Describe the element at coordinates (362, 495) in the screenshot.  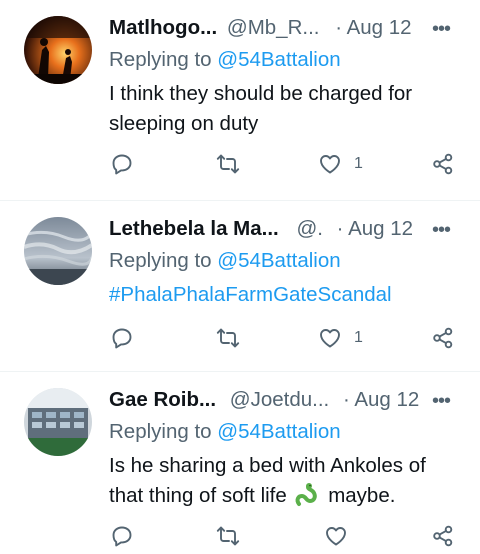
I see `tweet-text-segment: maybe.` at that location.